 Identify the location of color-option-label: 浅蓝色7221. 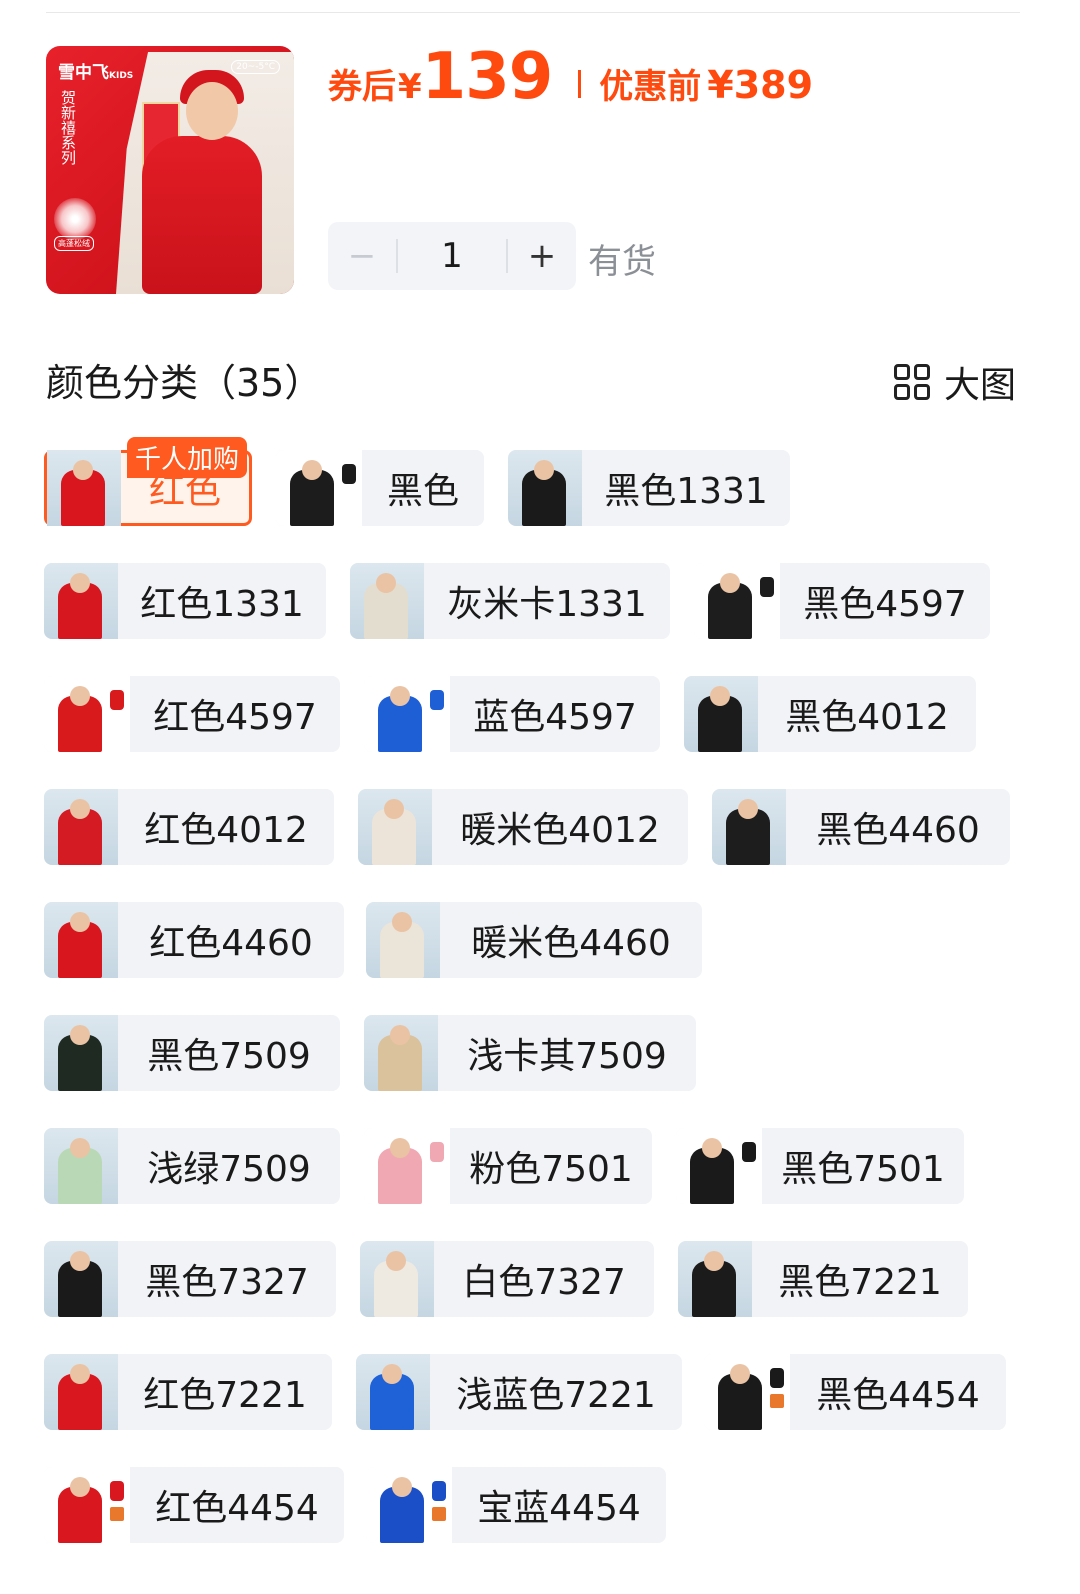
(556, 1395).